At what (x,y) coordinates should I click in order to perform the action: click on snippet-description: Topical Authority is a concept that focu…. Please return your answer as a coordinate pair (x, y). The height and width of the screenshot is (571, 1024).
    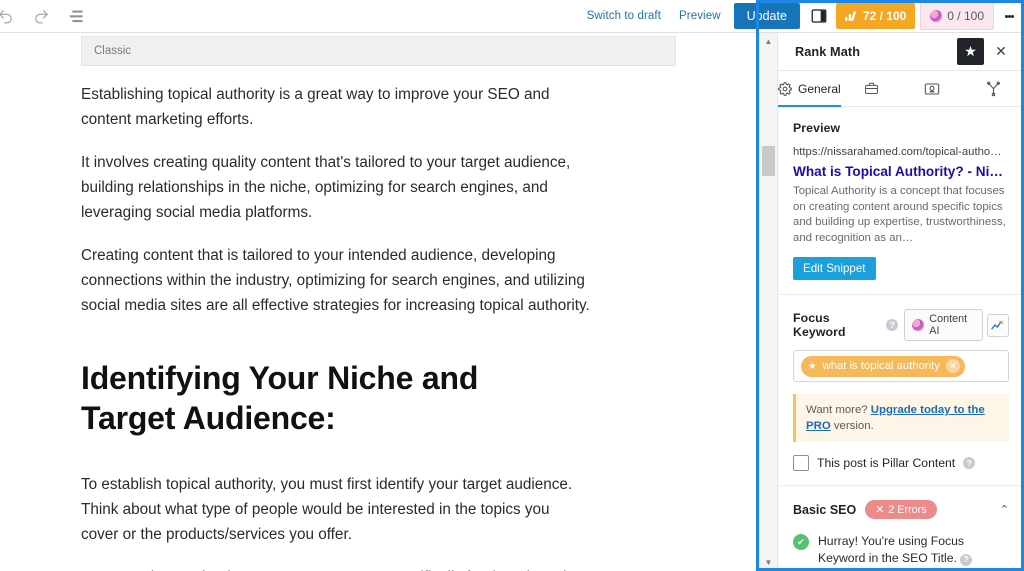
    Looking at the image, I should click on (899, 214).